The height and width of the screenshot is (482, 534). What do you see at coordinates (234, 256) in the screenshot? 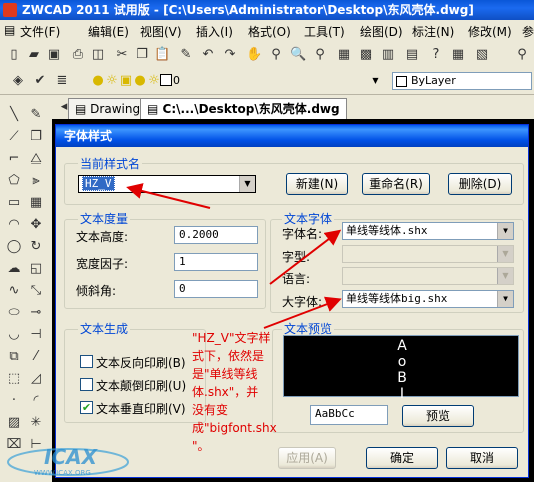
I see `annotation-arrows` at bounding box center [234, 256].